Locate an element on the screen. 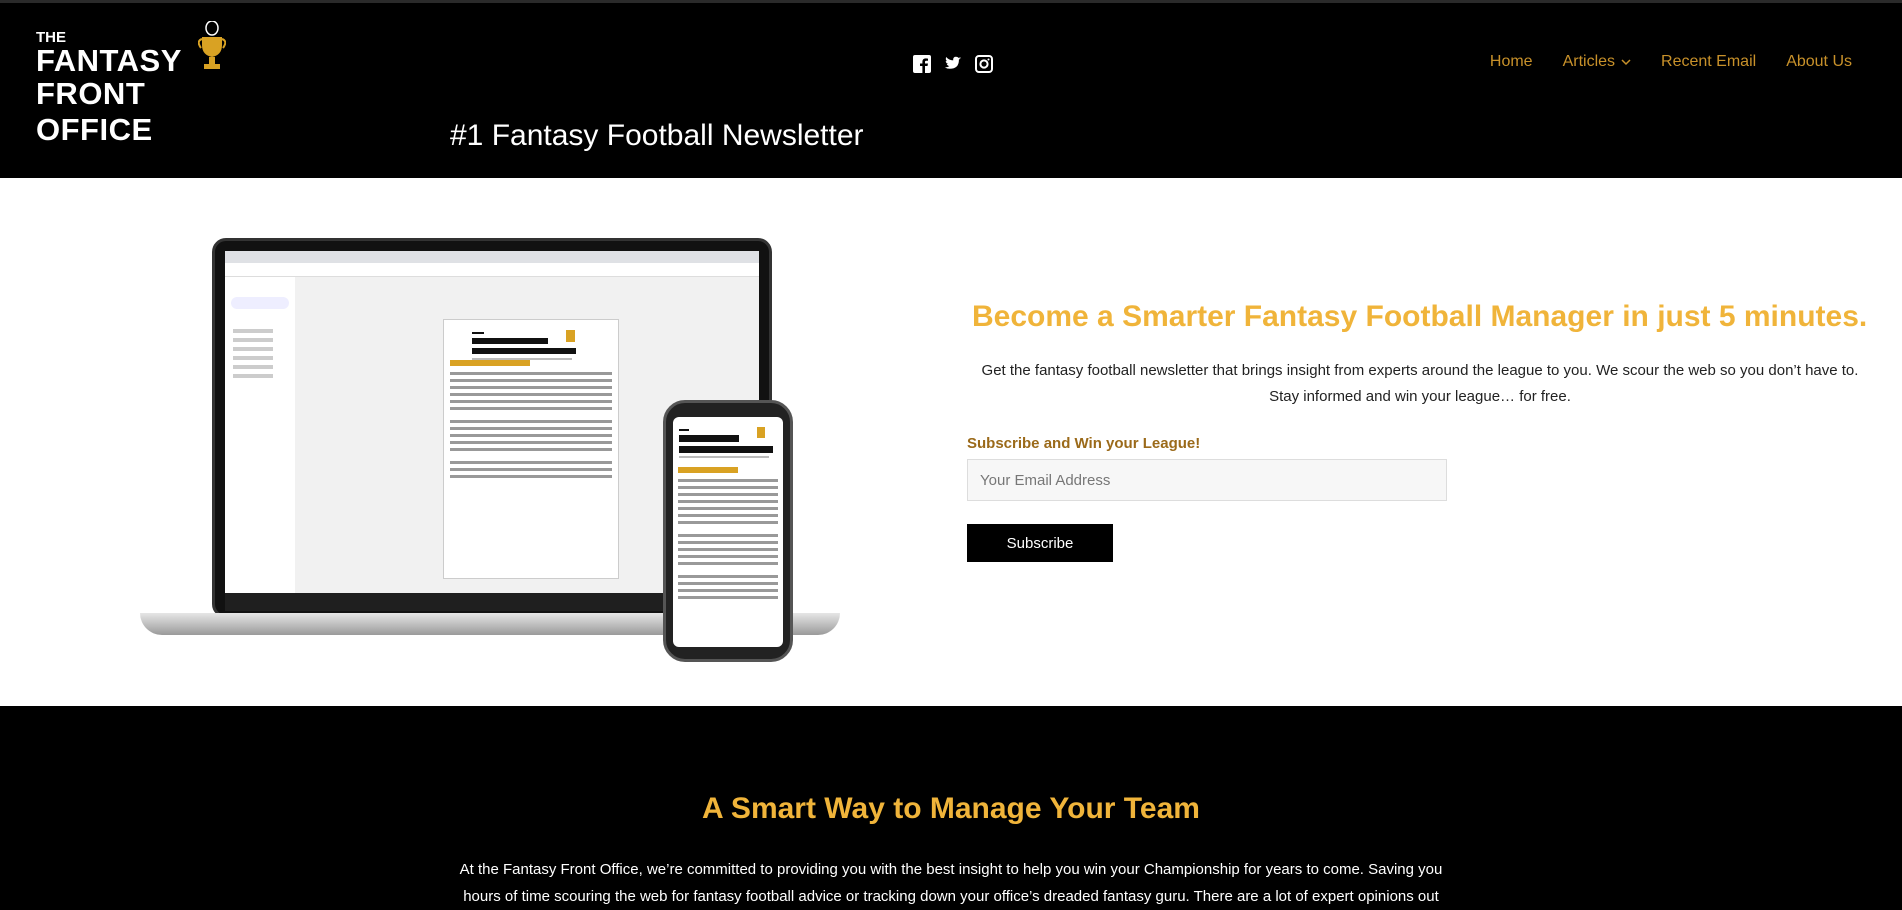 Image resolution: width=1902 pixels, height=910 pixels. nav-about-us: About Us is located at coordinates (1819, 62).